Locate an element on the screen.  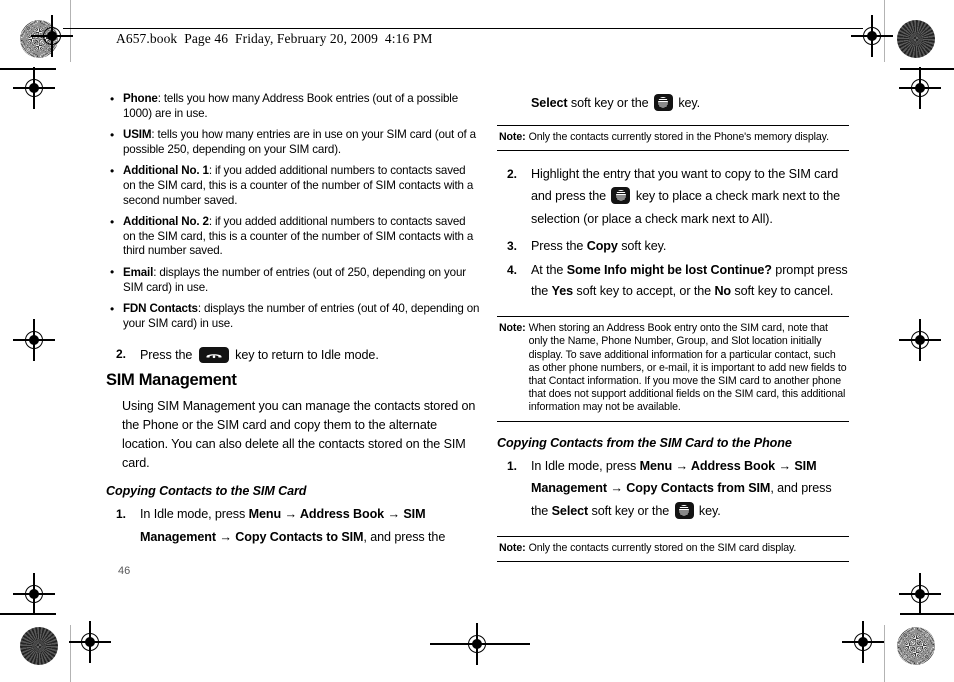
step-3-press-copy: 3. Press the Copy soft key. is located at coordinates (673, 246).